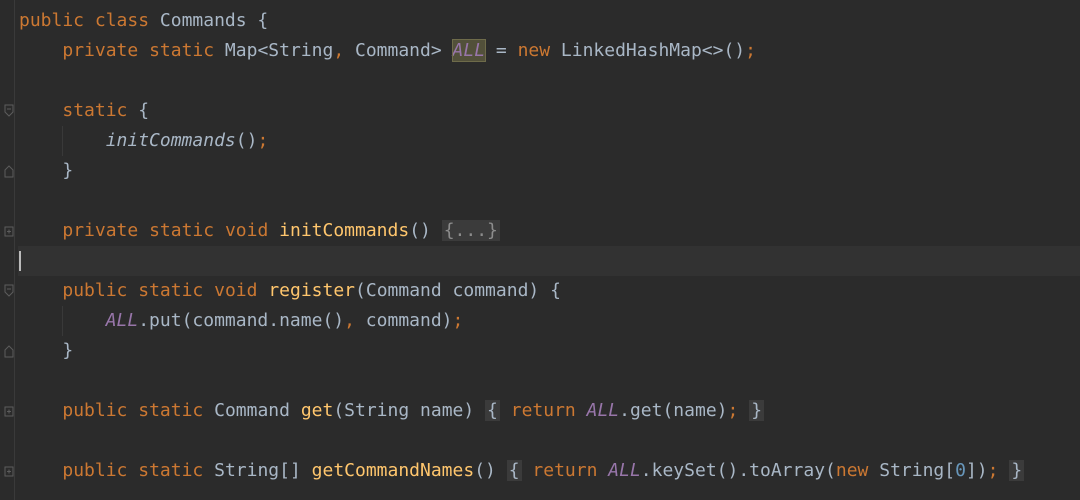 Image resolution: width=1080 pixels, height=500 pixels. I want to click on gutter-divider, so click(14, 250).